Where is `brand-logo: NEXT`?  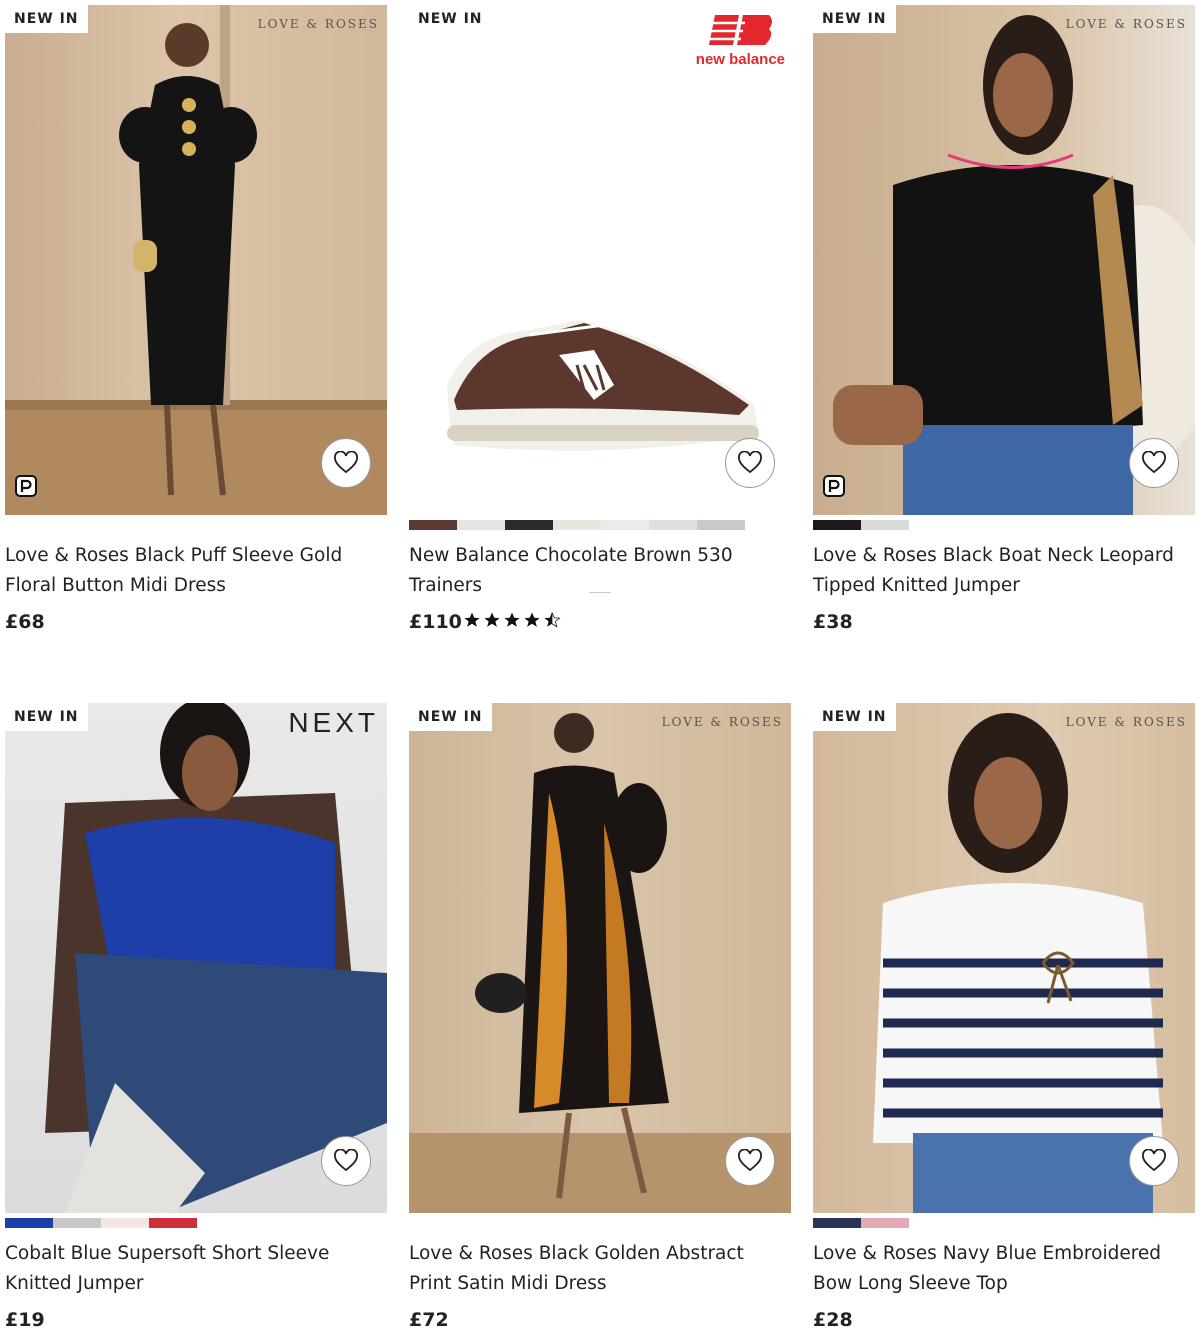 brand-logo: NEXT is located at coordinates (333, 722).